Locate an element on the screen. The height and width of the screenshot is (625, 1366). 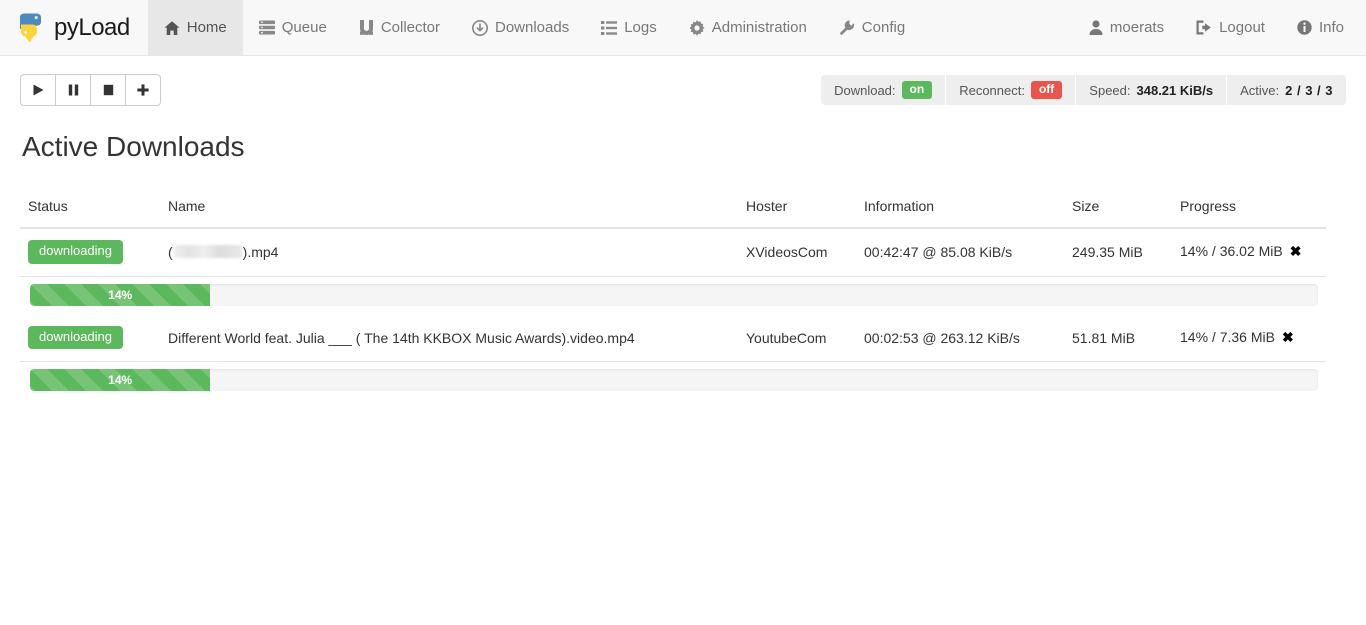
status-active: Active: 2 / 3 / 3 is located at coordinates (1286, 90).